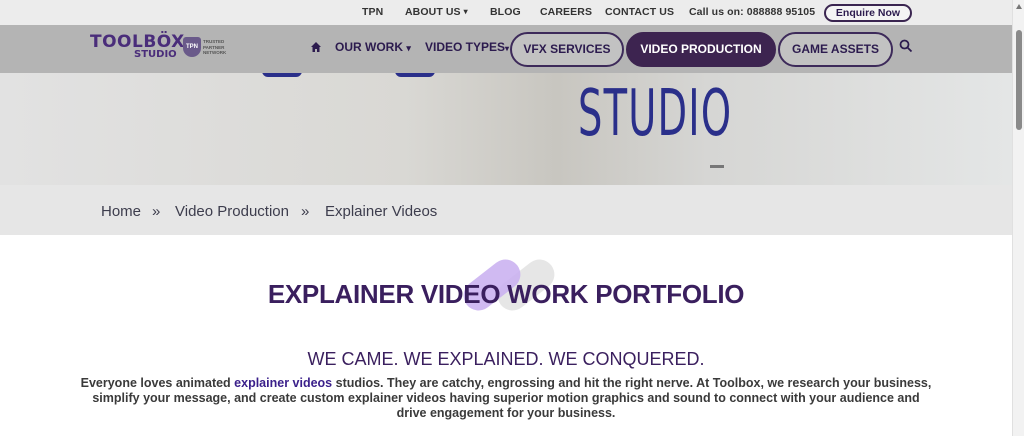 This screenshot has width=1024, height=436. Describe the element at coordinates (506, 359) in the screenshot. I see `section-subtitle: WE CAME. WE EXPLAINED. WE CONQUERED.` at that location.